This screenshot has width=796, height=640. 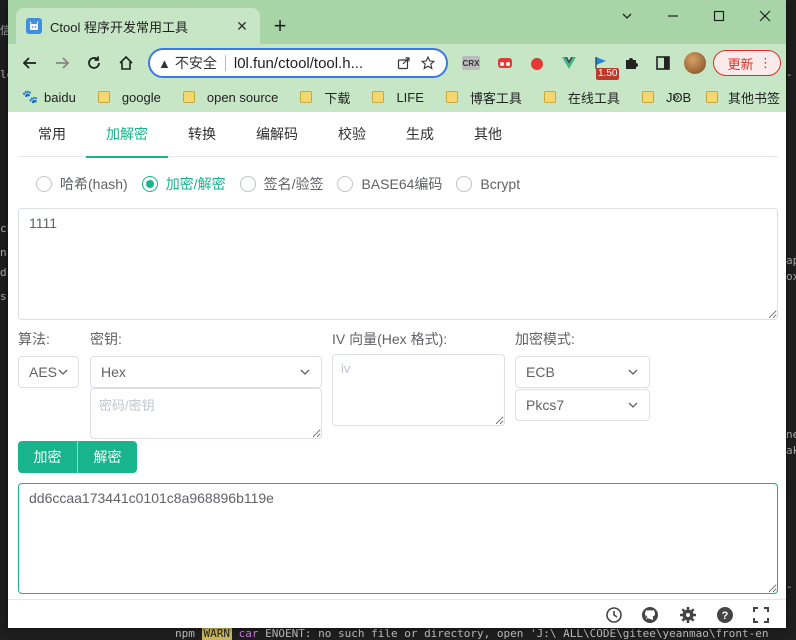 I want to click on key-label: 密钥:, so click(x=106, y=339).